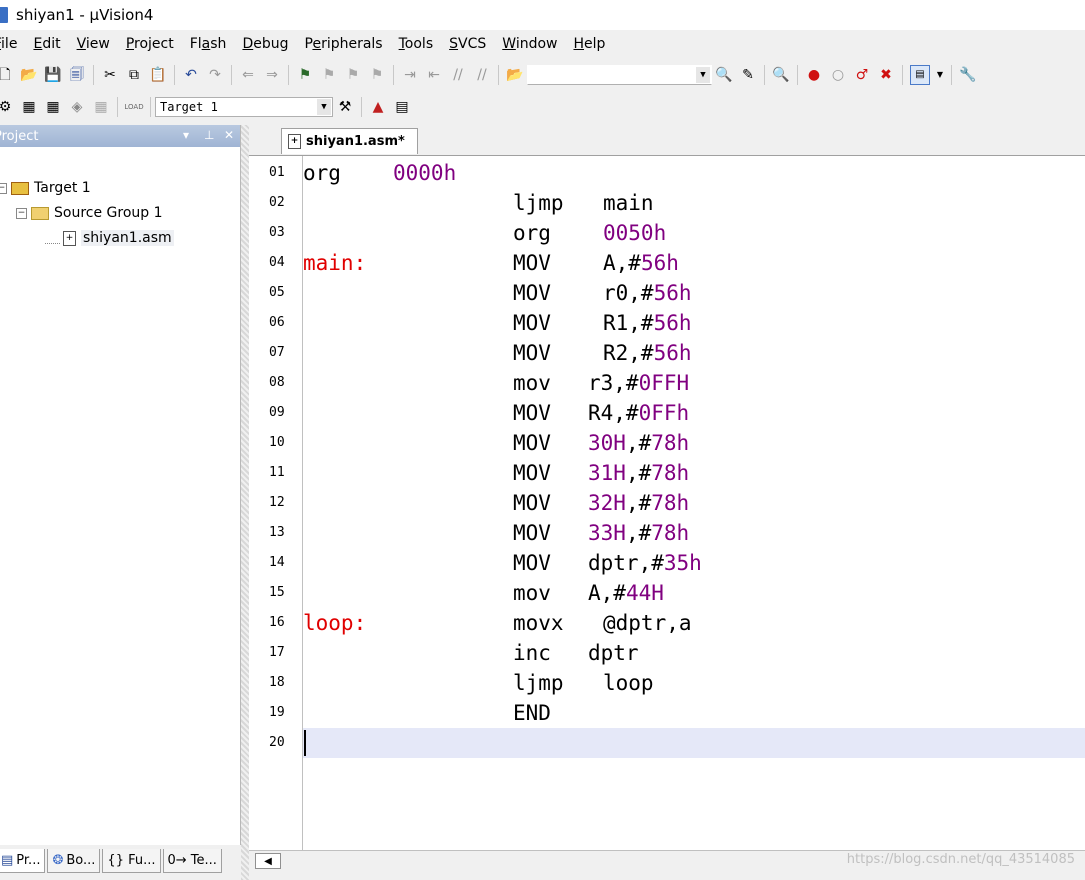 This screenshot has height=880, width=1085. Describe the element at coordinates (229, 135) in the screenshot. I see `close-icon: ✕` at that location.